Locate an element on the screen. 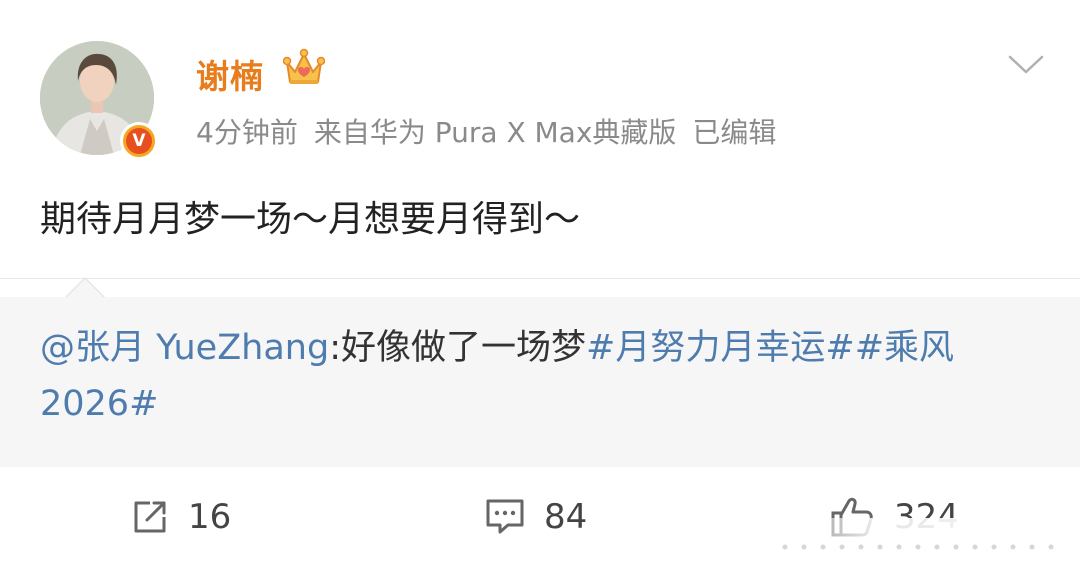 The width and height of the screenshot is (1080, 568). chevron-down-icon is located at coordinates (1026, 65).